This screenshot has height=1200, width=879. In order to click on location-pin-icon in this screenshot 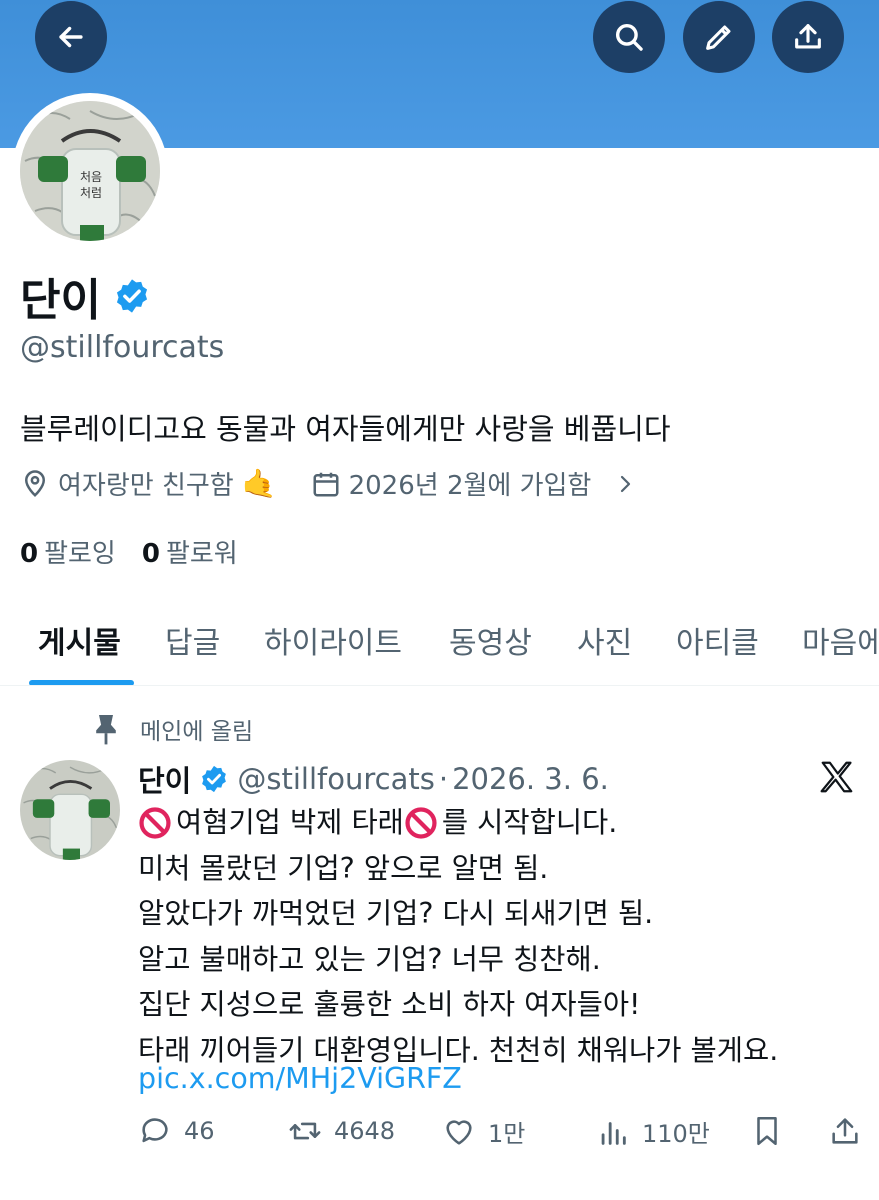, I will do `click(35, 483)`.